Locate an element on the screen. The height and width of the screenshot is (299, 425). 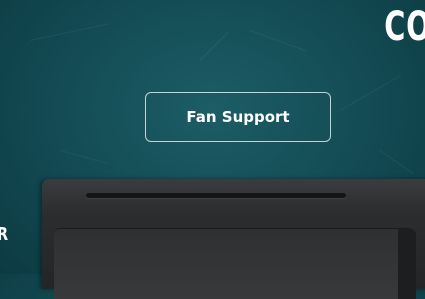
fan-support-button: Fan Support is located at coordinates (238, 117).